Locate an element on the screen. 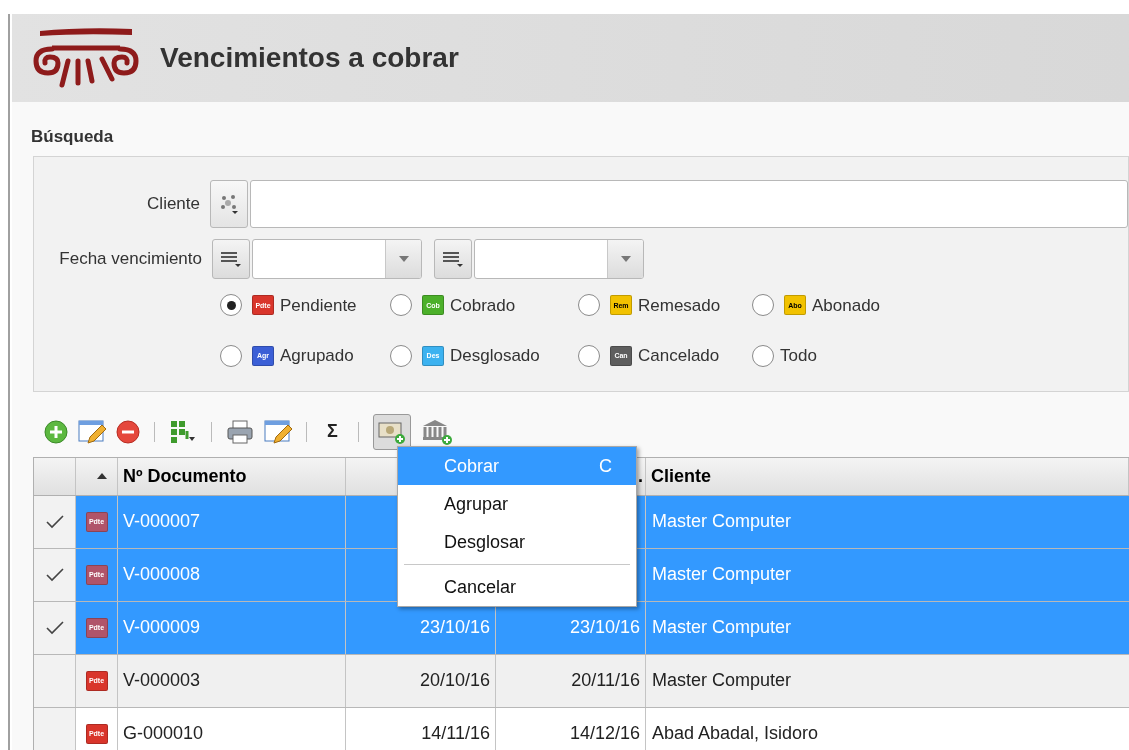 This screenshot has height=750, width=1129. radio-label: Pendiente is located at coordinates (318, 305).